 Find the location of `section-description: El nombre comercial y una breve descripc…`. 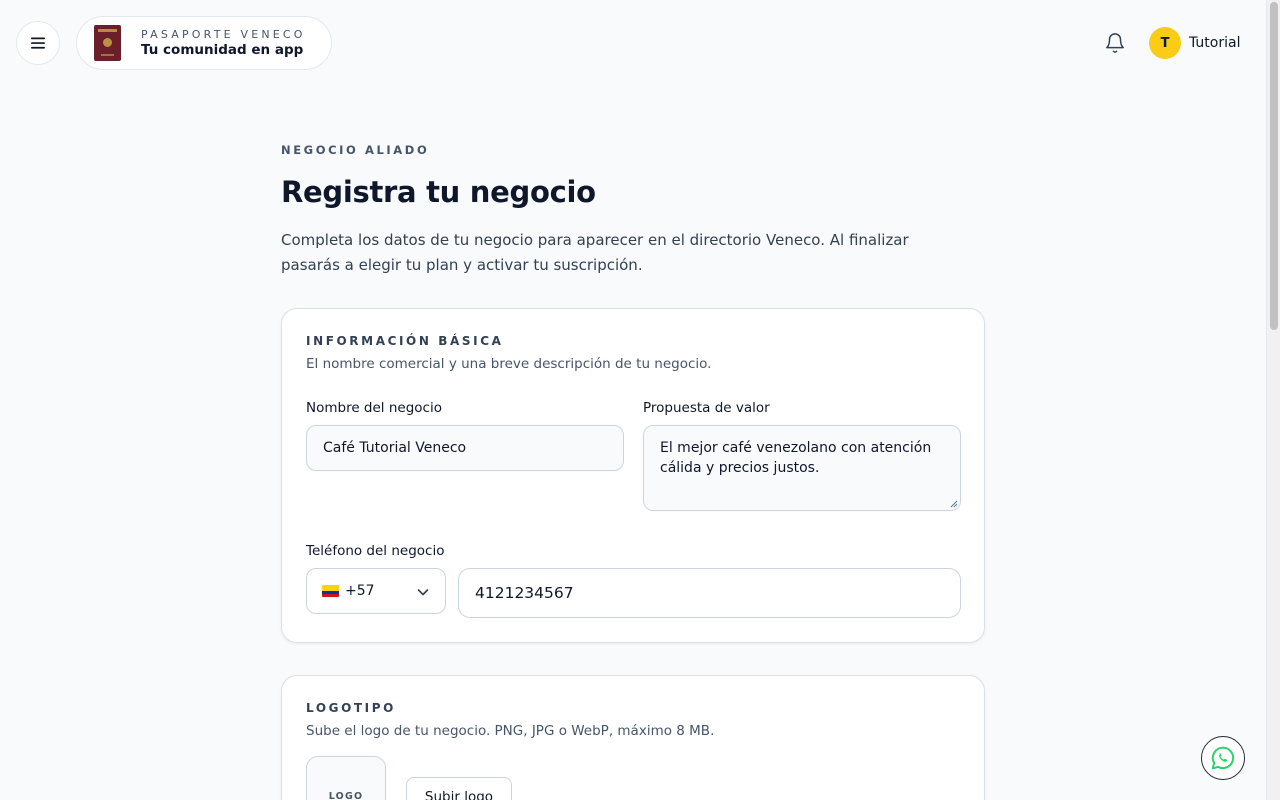

section-description: El nombre comercial y una breve descripc… is located at coordinates (509, 364).